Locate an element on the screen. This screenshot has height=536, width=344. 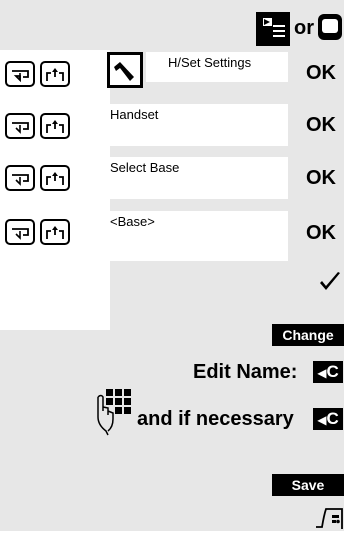
row-4-label: <Base> is located at coordinates (132, 221).